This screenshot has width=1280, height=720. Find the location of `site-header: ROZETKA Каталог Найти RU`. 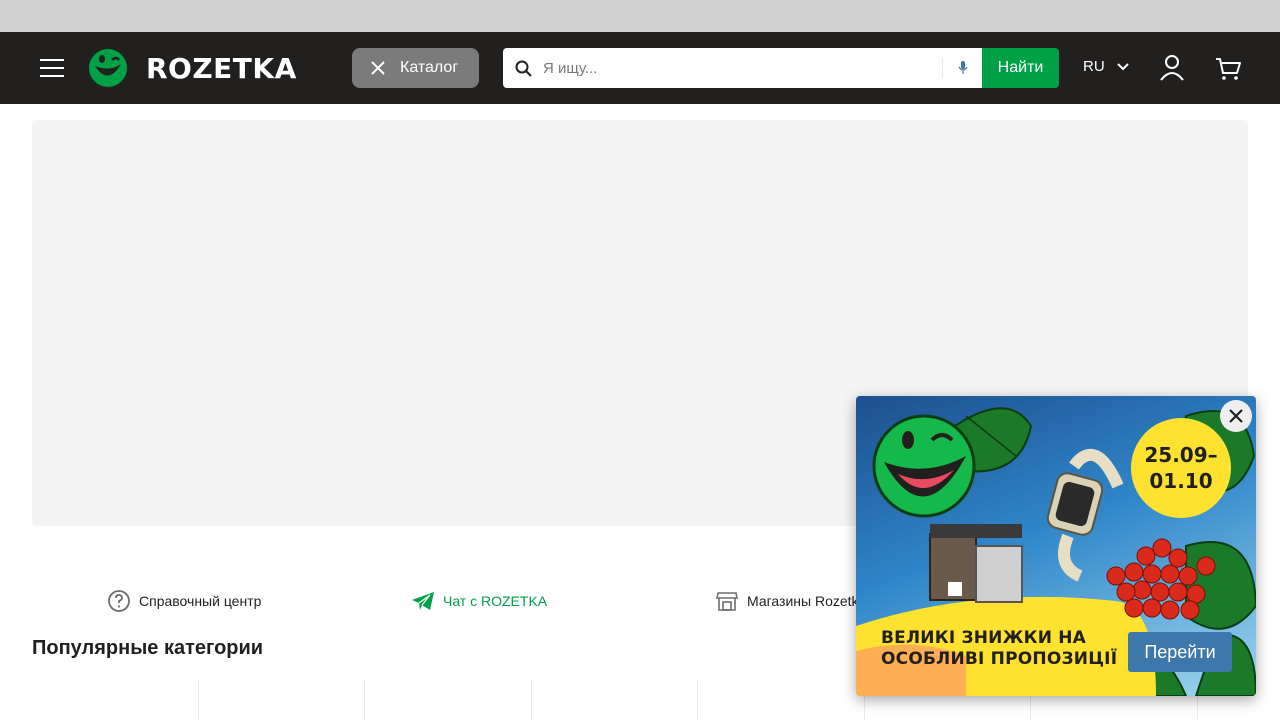

site-header: ROZETKA Каталог Найти RU is located at coordinates (640, 68).